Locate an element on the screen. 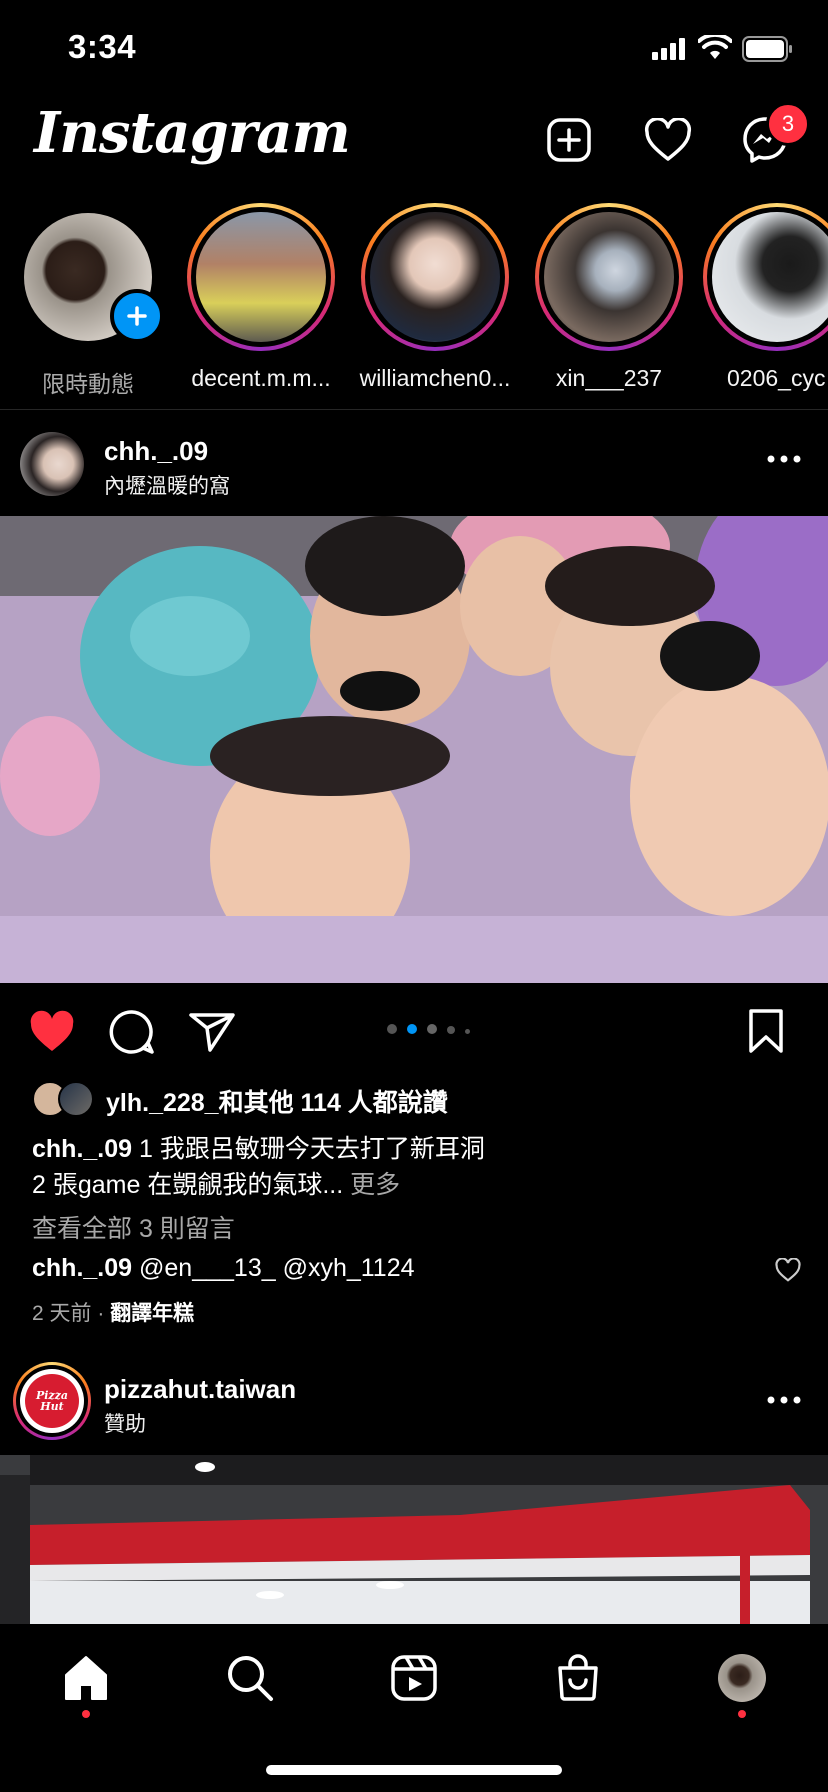 The height and width of the screenshot is (1792, 828). pizzahut-logo: Pizza Hut is located at coordinates (52, 1401).